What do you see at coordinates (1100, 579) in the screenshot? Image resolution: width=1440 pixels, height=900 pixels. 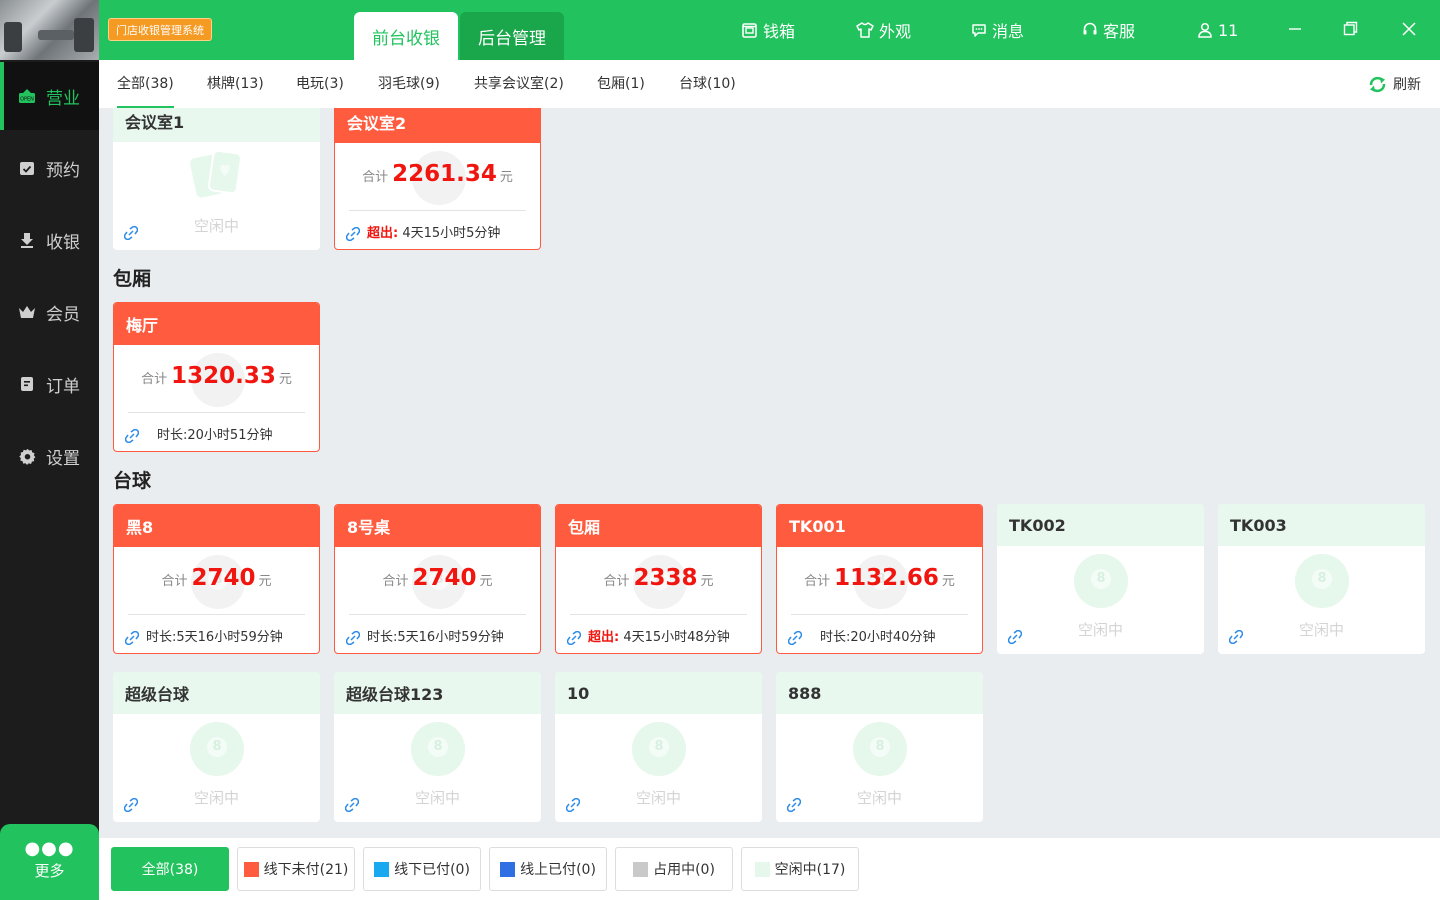 I see `table-card: TK002 空闲中` at bounding box center [1100, 579].